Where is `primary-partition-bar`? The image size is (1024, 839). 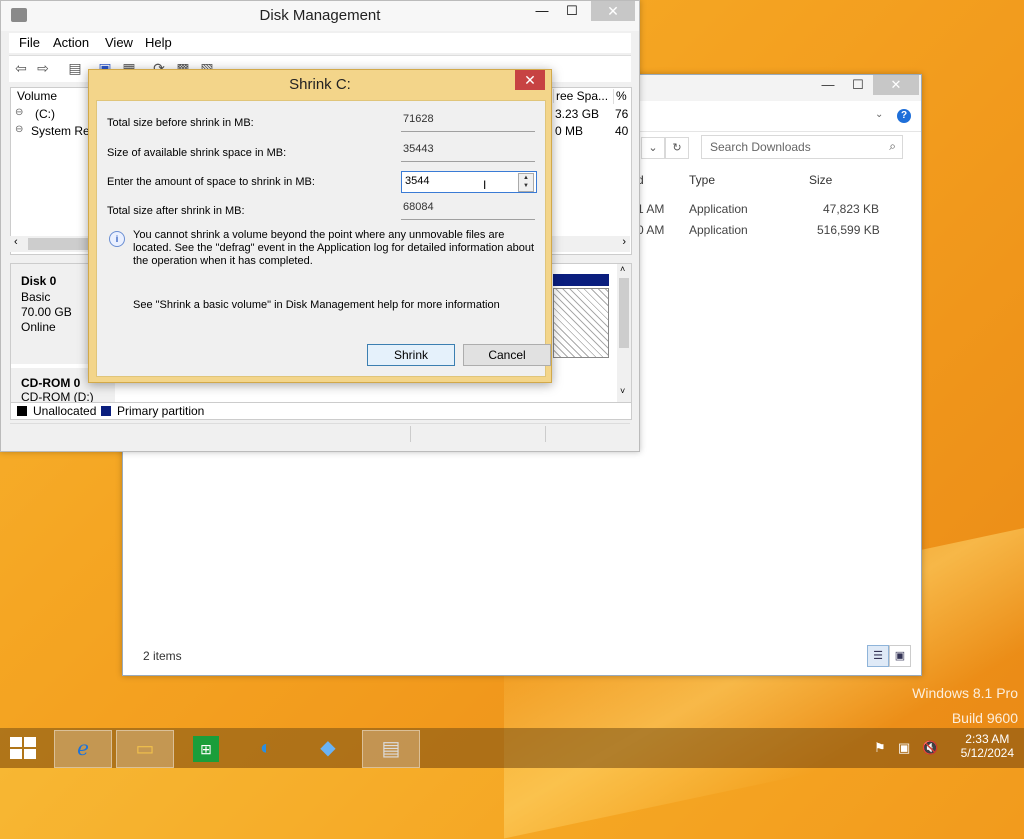 primary-partition-bar is located at coordinates (581, 280).